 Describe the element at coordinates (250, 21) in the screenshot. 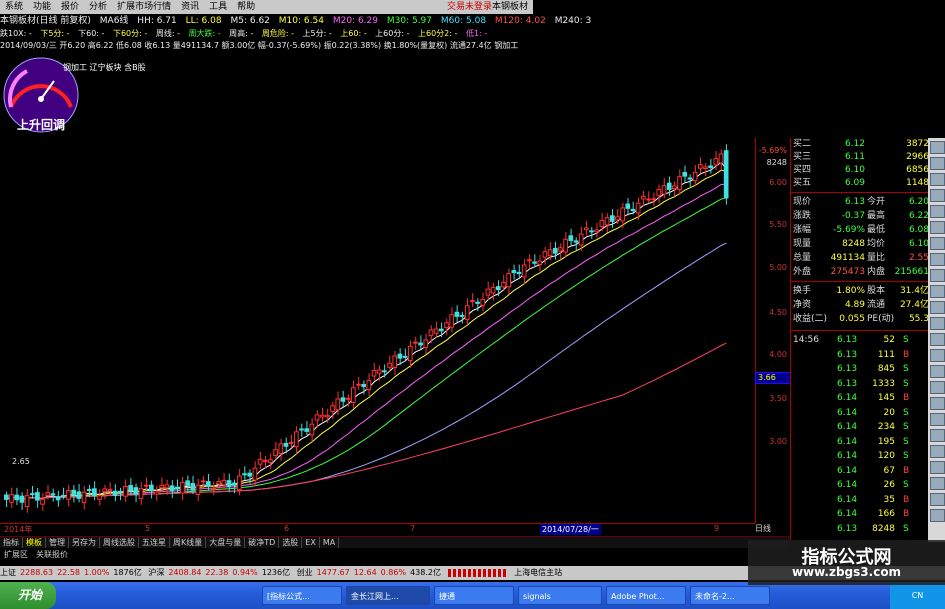

I see `m5-value: M5: 6.62` at that location.